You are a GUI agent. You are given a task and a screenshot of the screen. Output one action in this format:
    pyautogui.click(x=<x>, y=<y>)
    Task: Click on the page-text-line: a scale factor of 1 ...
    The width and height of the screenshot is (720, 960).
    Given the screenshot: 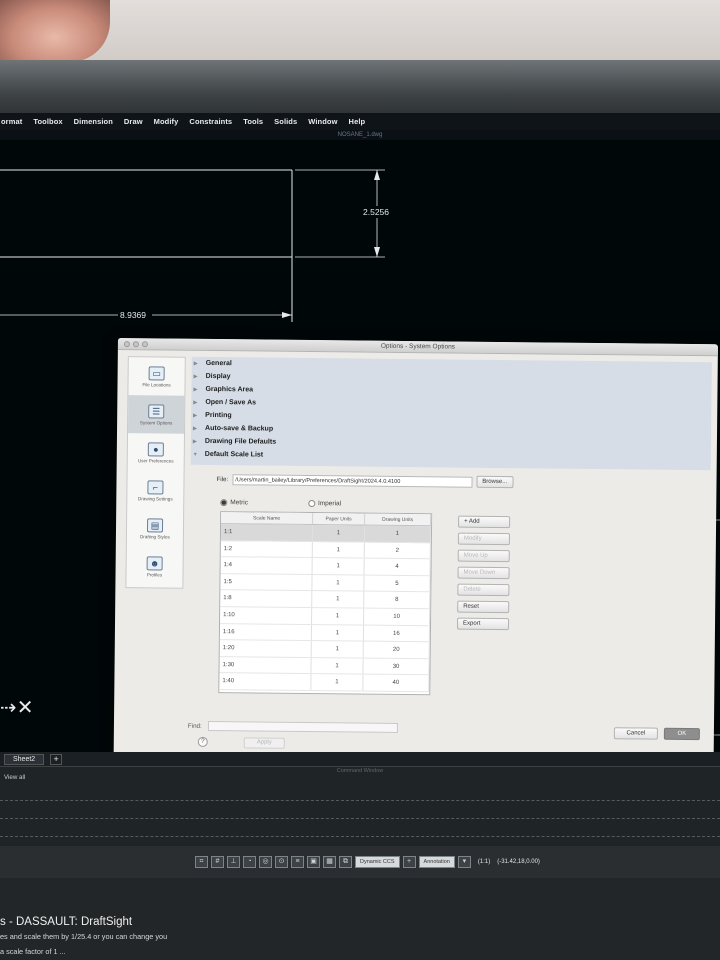 What is the action you would take?
    pyautogui.click(x=33, y=951)
    